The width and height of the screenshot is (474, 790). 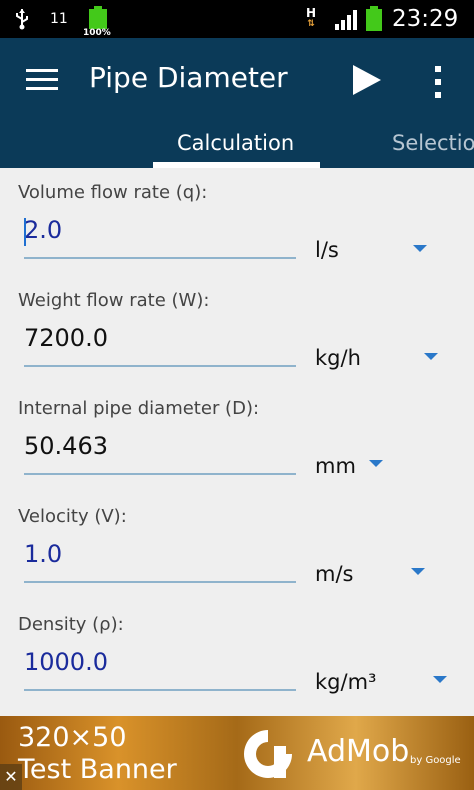 I want to click on velocity-input: 1.0, so click(x=43, y=554).